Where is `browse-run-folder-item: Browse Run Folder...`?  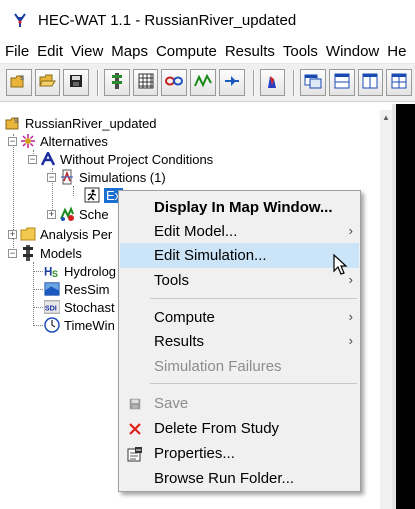 browse-run-folder-item: Browse Run Folder... is located at coordinates (239, 478).